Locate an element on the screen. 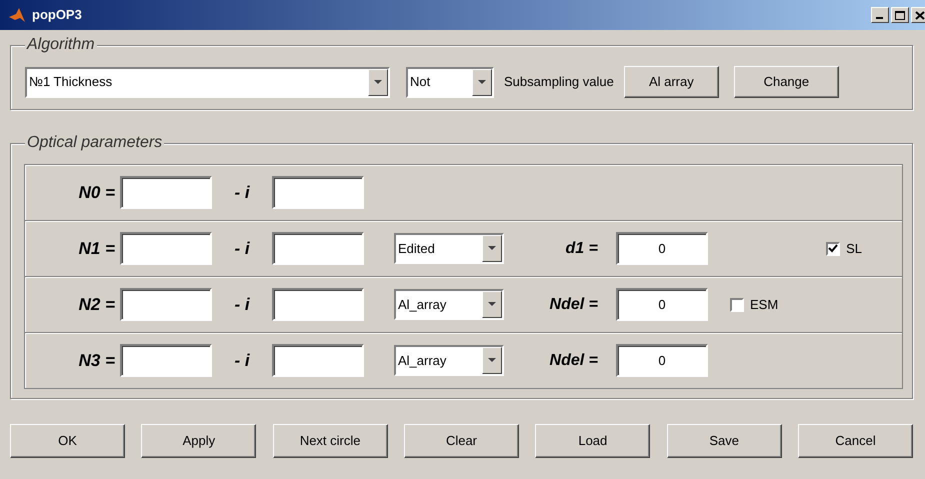 The width and height of the screenshot is (925, 479). close-button is located at coordinates (918, 15).